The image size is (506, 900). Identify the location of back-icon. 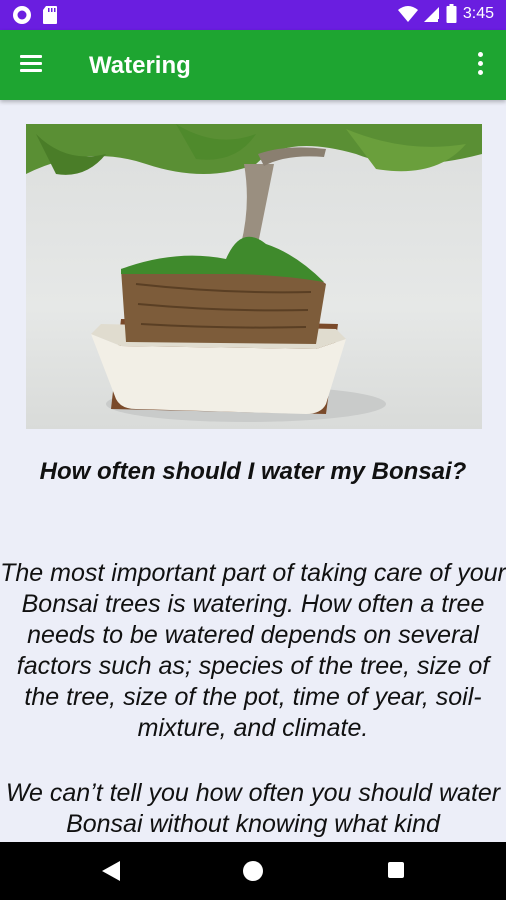
(111, 871).